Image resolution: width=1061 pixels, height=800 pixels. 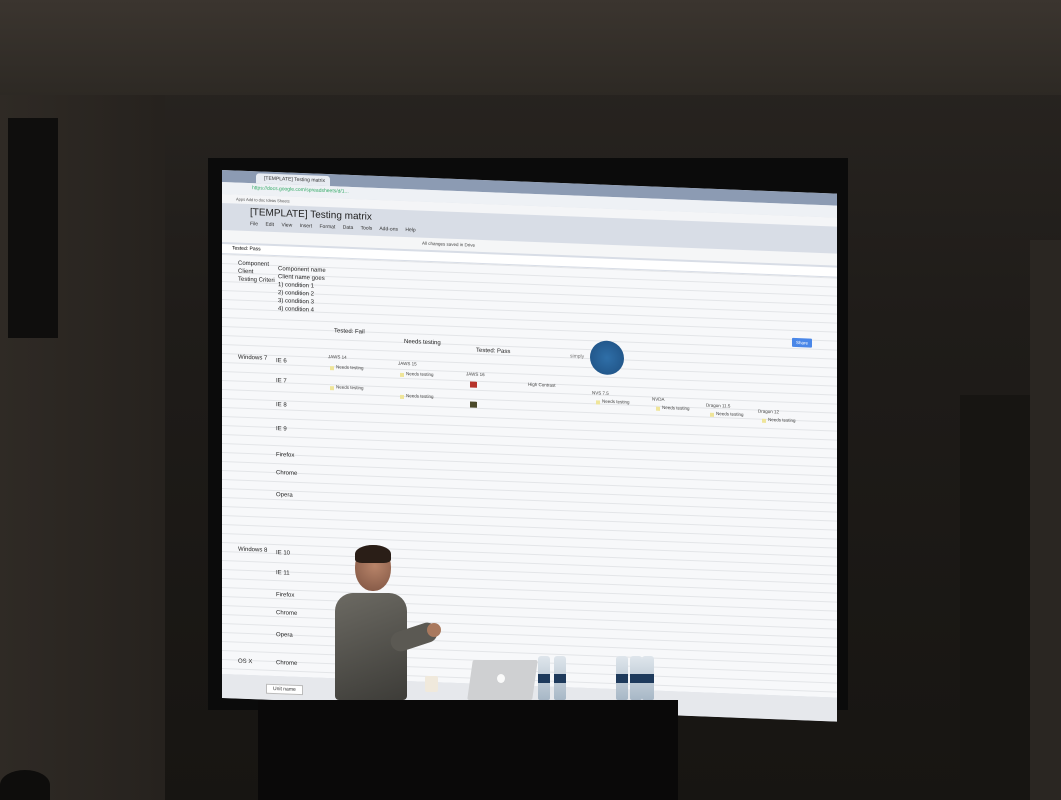 What do you see at coordinates (33, 228) in the screenshot?
I see `dark-wall-panel` at bounding box center [33, 228].